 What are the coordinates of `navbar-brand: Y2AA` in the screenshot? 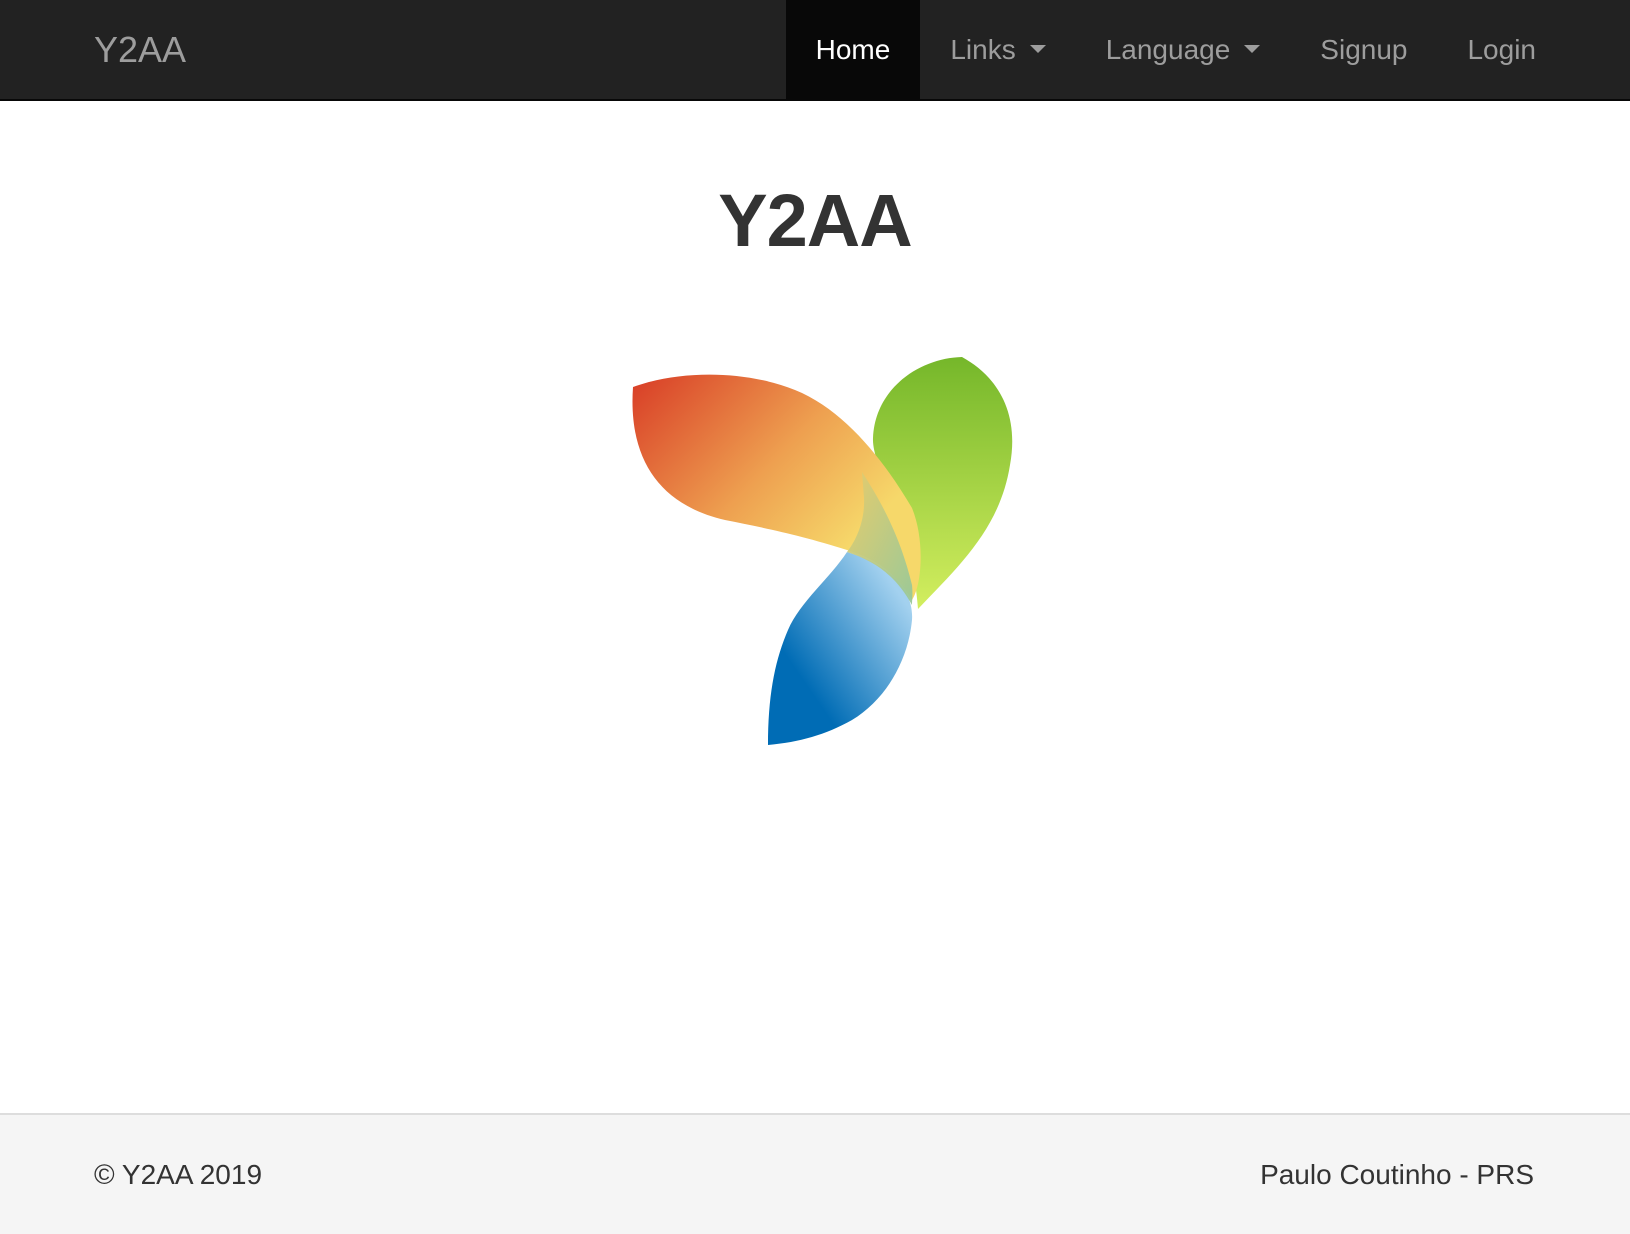 It's located at (140, 49).